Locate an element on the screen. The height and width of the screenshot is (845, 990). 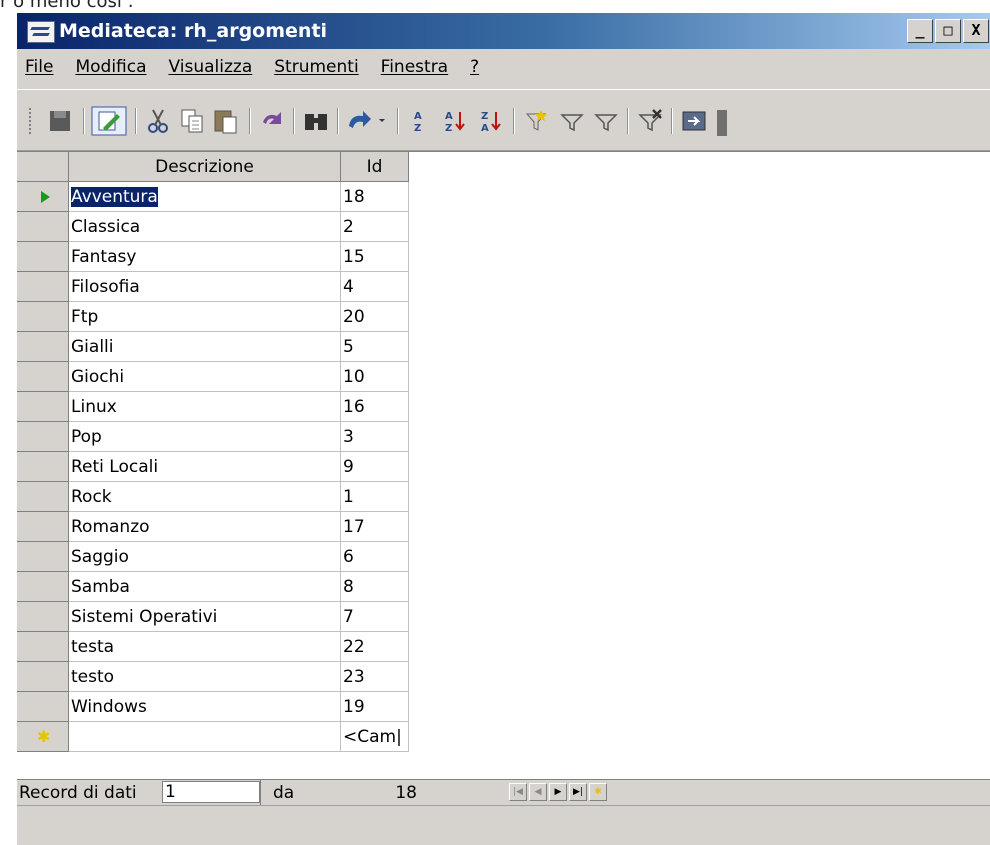
cut-icon is located at coordinates (158, 121).